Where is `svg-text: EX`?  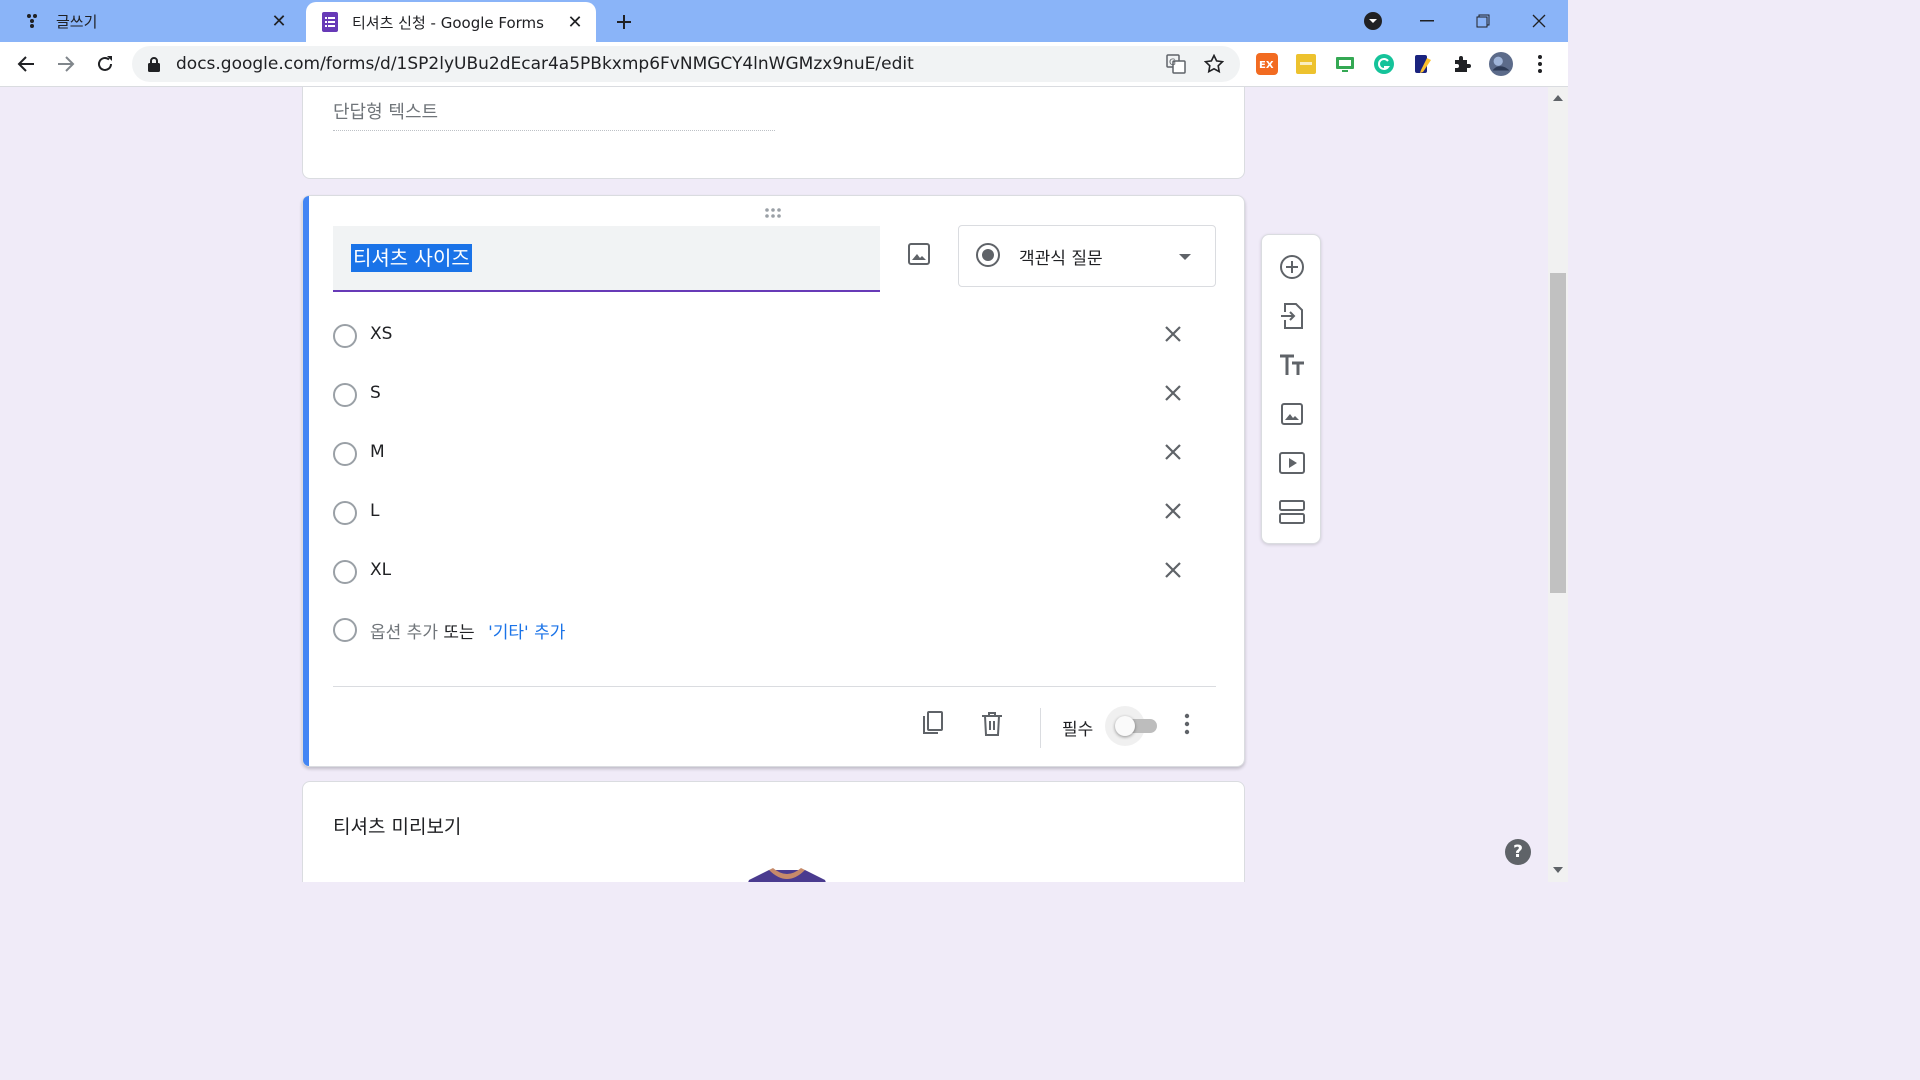
svg-text: EX is located at coordinates (1266, 65).